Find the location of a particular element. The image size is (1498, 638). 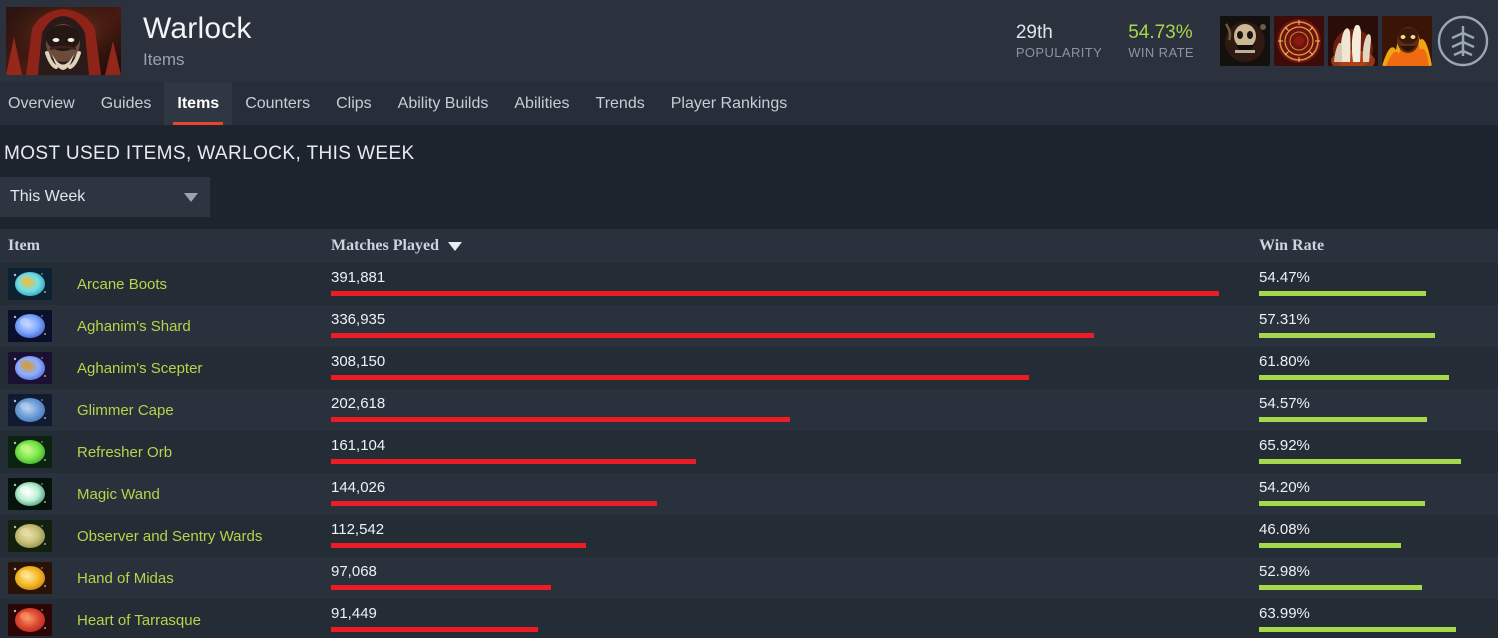

item-name-link: Aghanim's Scepter is located at coordinates (139, 368).